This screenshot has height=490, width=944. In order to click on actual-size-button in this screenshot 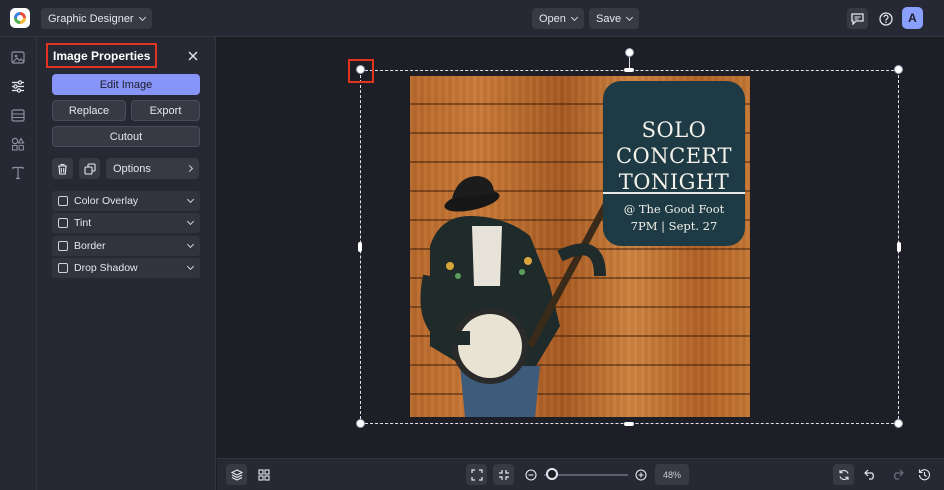, I will do `click(503, 474)`.